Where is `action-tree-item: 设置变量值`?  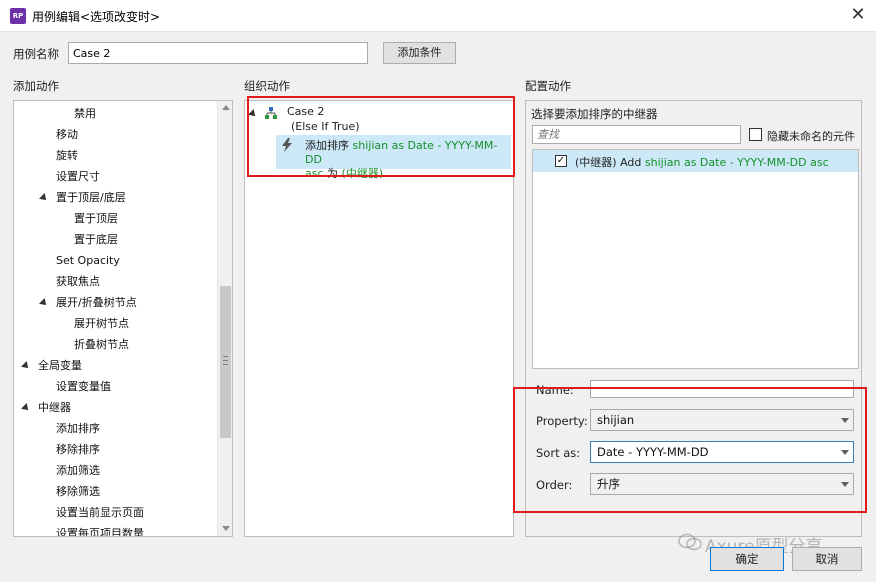 action-tree-item: 设置变量值 is located at coordinates (83, 387).